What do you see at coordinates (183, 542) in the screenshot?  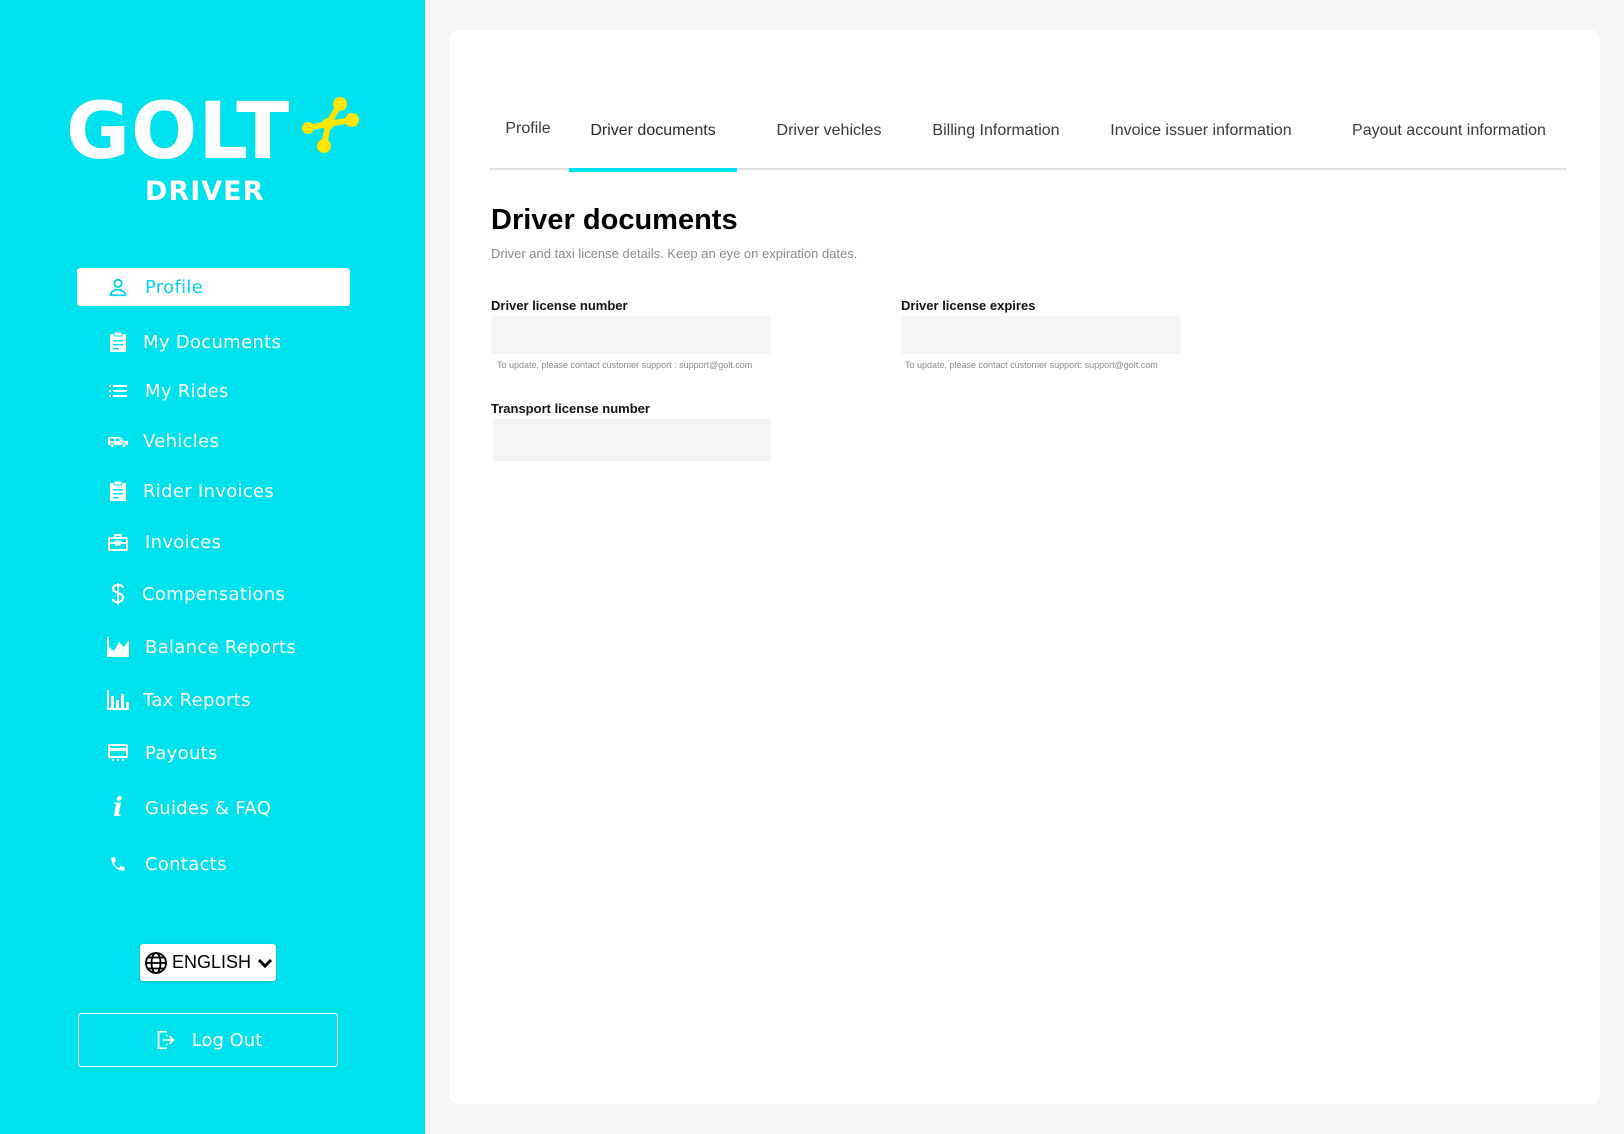 I see `sidebar-item-label: Invoices` at bounding box center [183, 542].